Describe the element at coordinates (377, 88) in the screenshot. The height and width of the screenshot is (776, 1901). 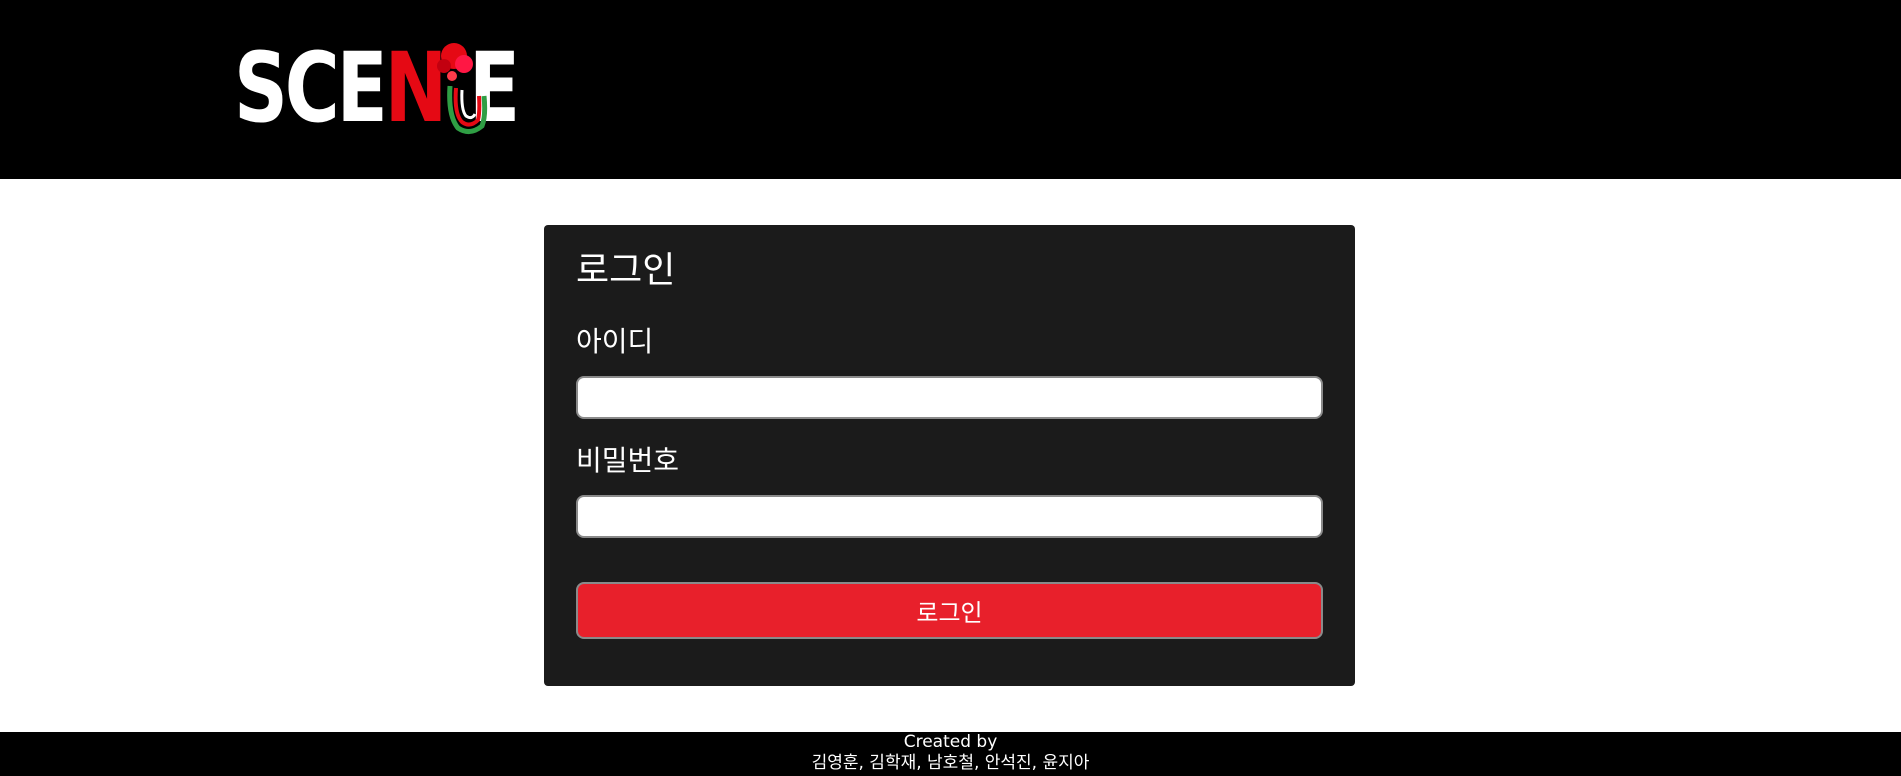
I see `scene-logo: SCENJE` at that location.